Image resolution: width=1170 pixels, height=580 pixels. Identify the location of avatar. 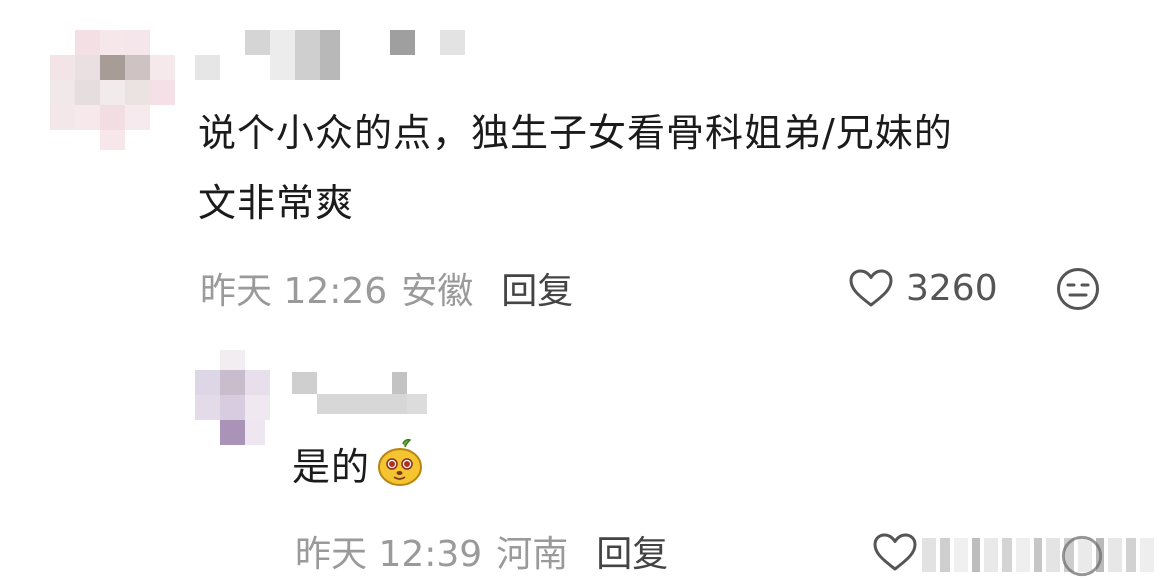
(112, 90).